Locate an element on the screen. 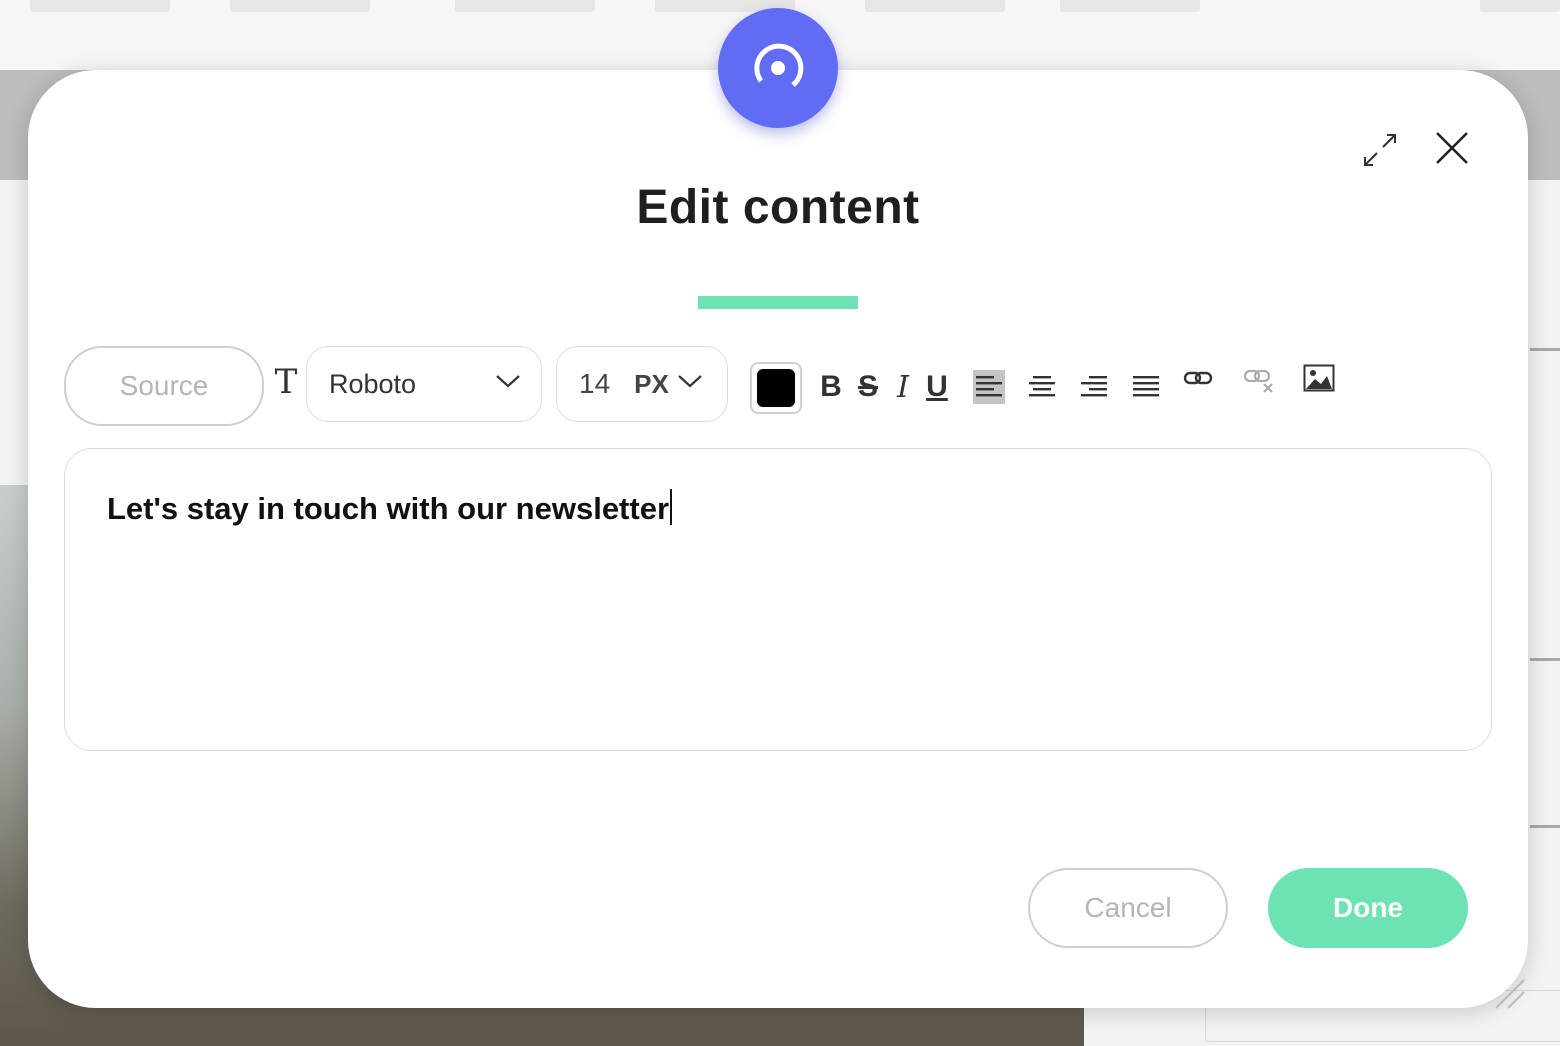  text-caret is located at coordinates (671, 507).